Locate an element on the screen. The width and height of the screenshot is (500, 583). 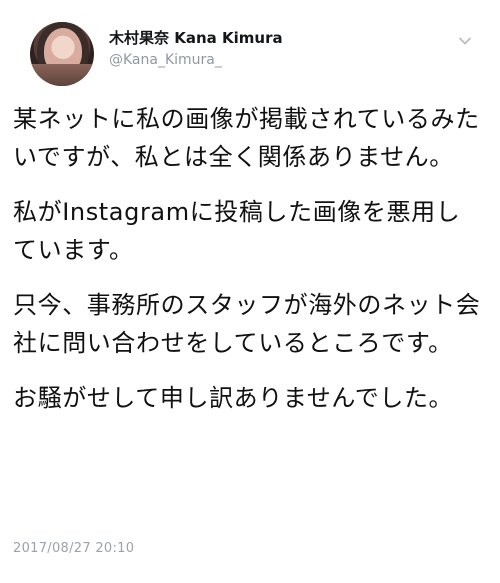
chevron-down-icon is located at coordinates (465, 41).